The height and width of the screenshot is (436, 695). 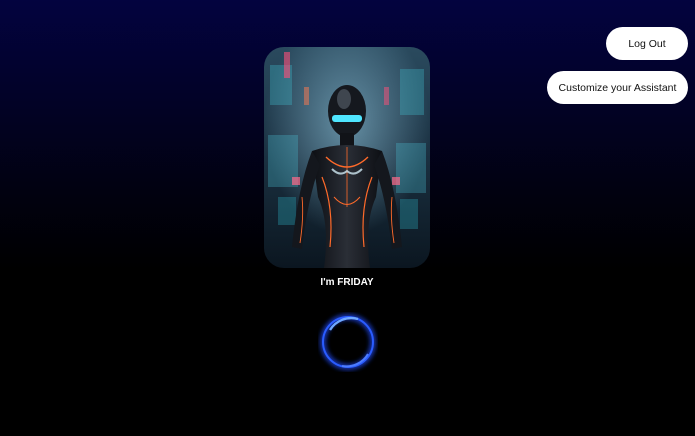 What do you see at coordinates (348, 342) in the screenshot?
I see `voice-ring-icon` at bounding box center [348, 342].